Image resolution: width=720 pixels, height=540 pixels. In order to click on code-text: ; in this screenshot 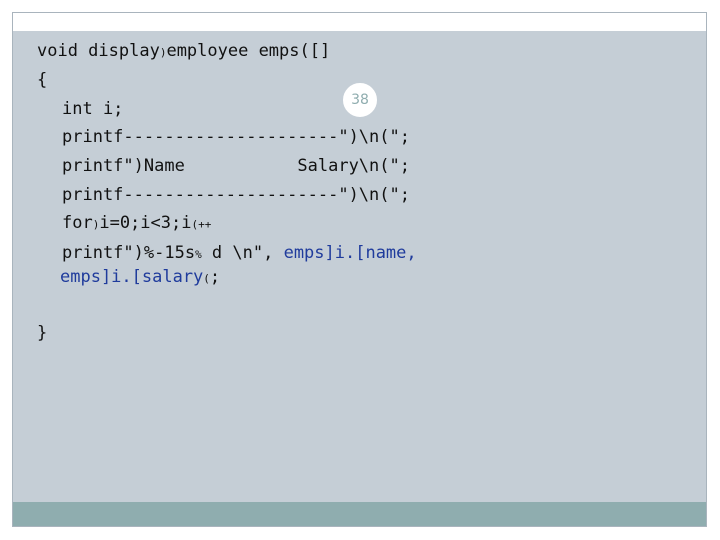, I will do `click(215, 277)`.